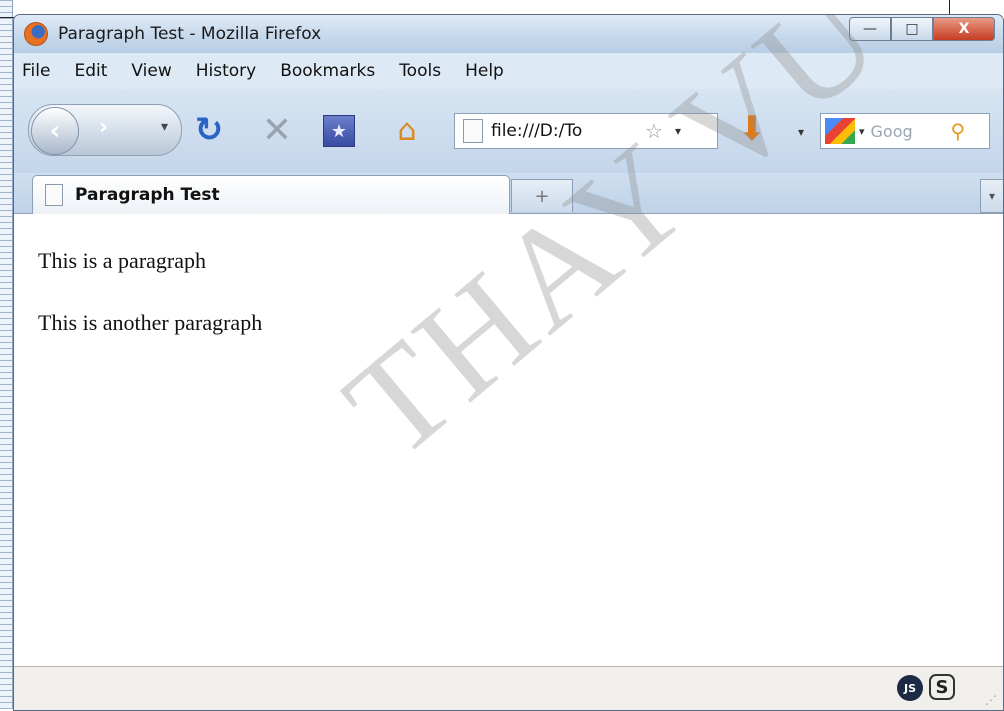 This screenshot has width=1004, height=711. What do you see at coordinates (6, 354) in the screenshot?
I see `ruler-strip` at bounding box center [6, 354].